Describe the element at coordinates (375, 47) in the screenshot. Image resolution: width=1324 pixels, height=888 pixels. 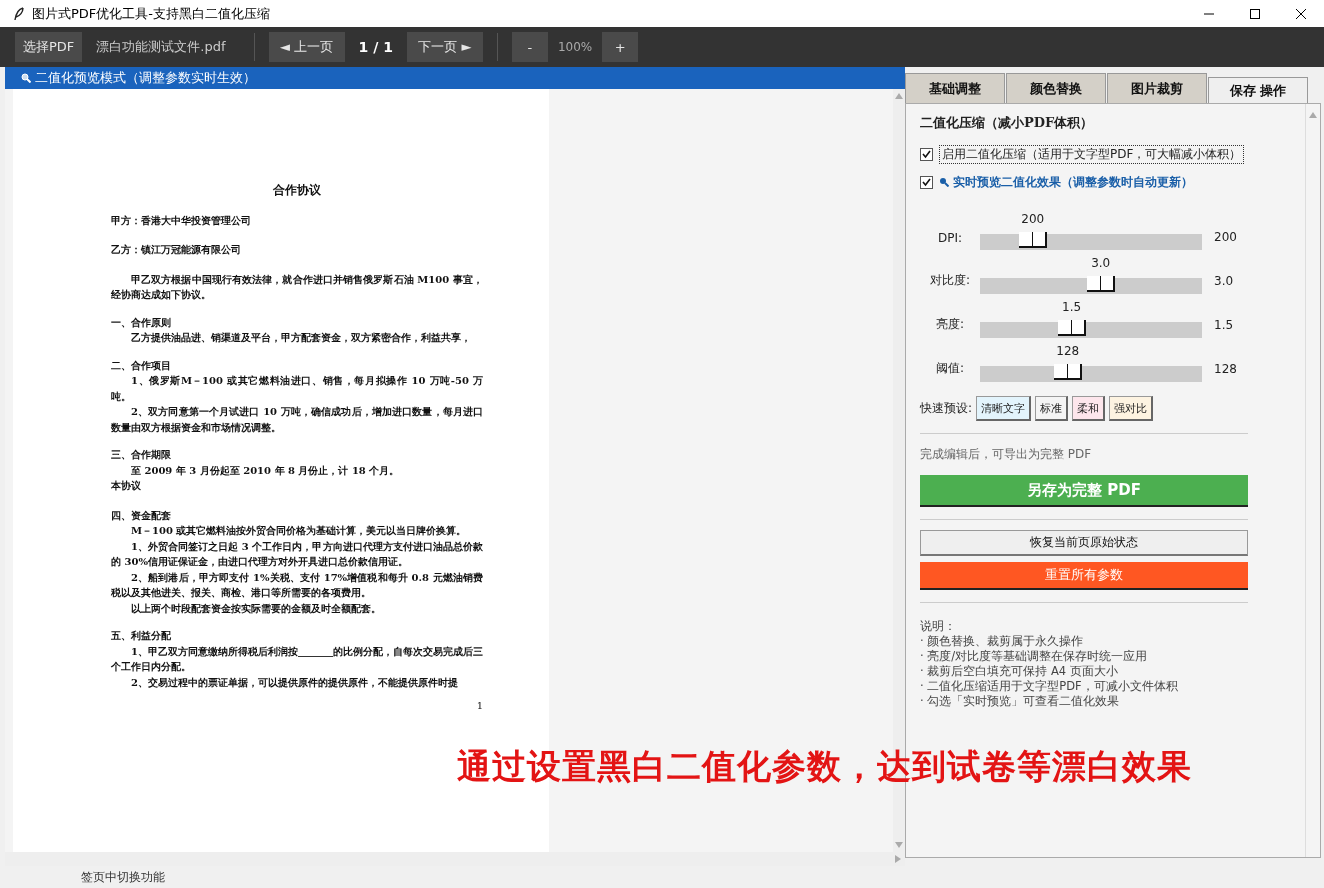
I see `page-indicator: 1 / 1` at that location.